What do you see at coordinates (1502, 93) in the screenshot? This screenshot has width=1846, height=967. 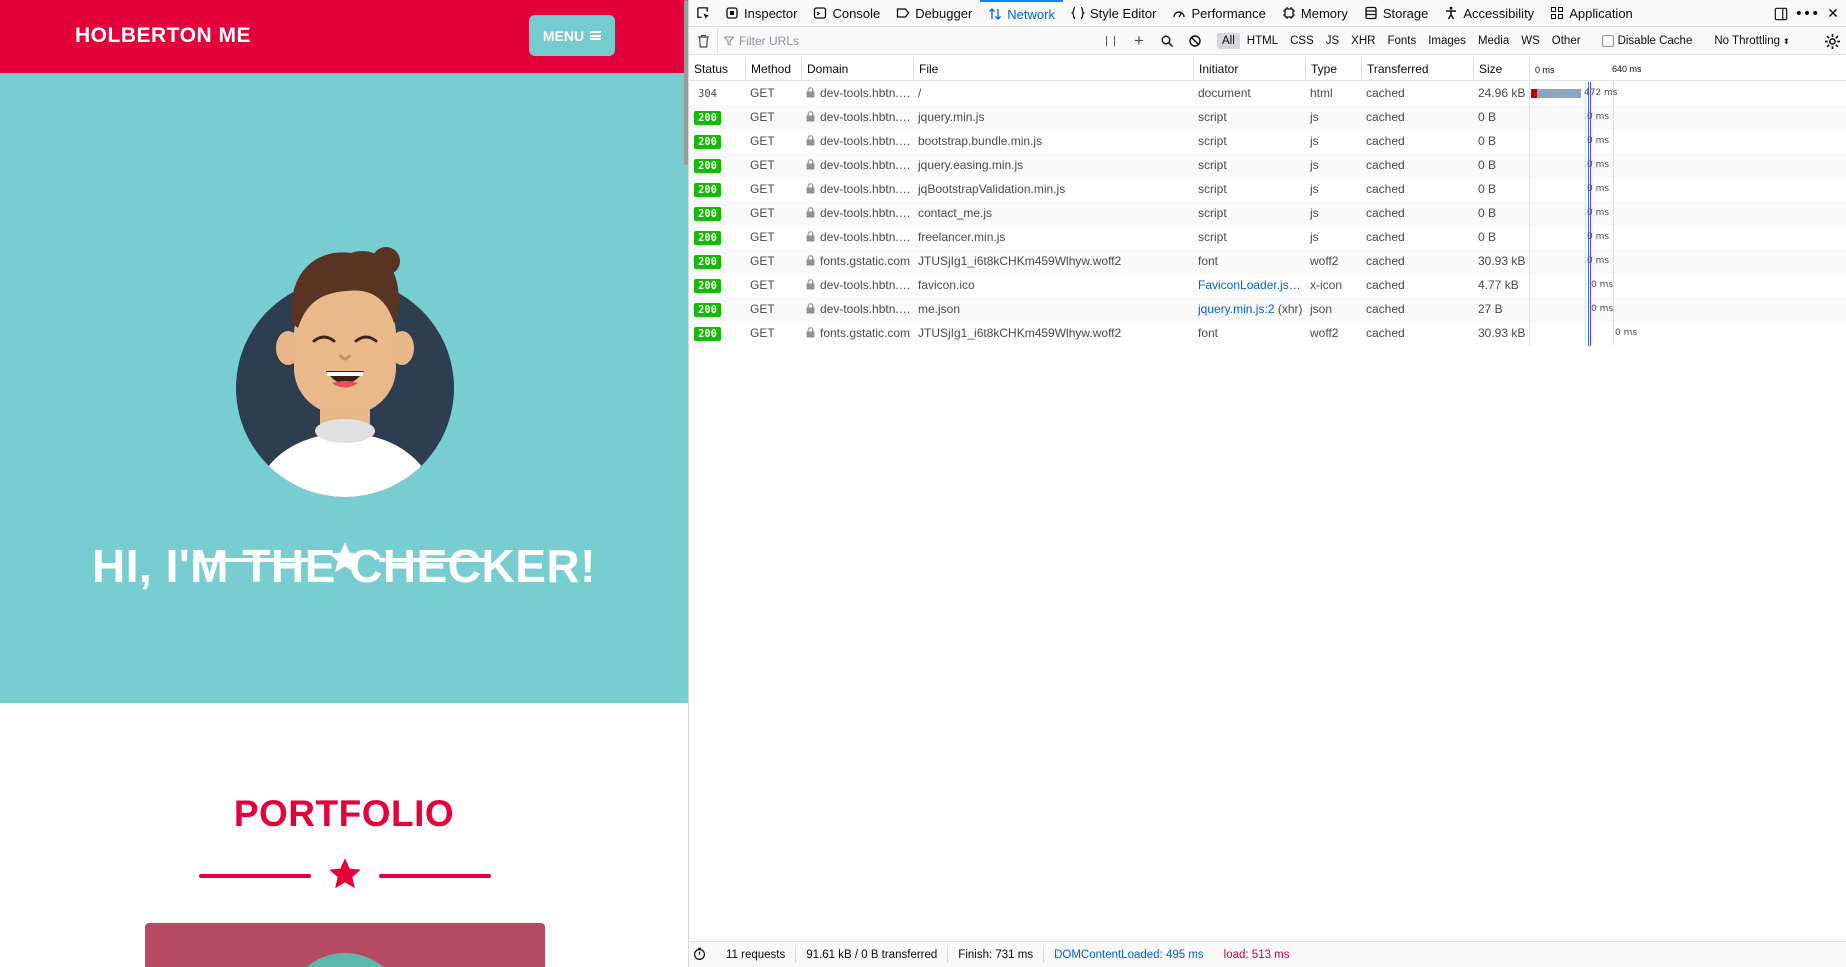 I see `size-cell: 24.96 kB` at bounding box center [1502, 93].